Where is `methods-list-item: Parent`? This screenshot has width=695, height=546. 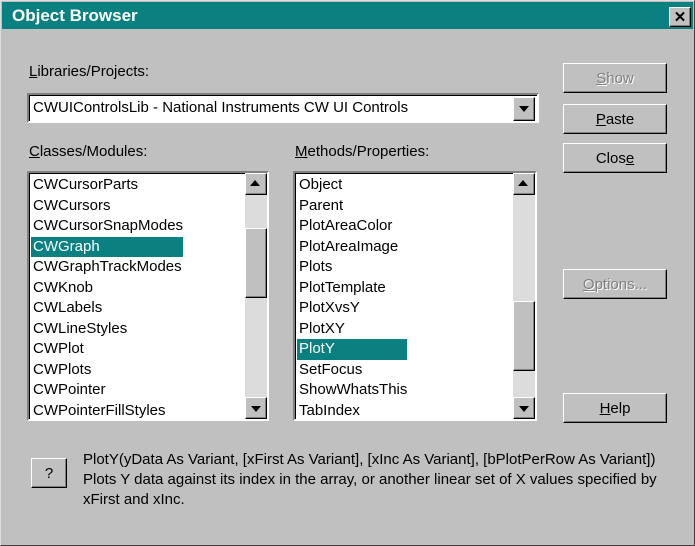
methods-list-item: Parent is located at coordinates (352, 206).